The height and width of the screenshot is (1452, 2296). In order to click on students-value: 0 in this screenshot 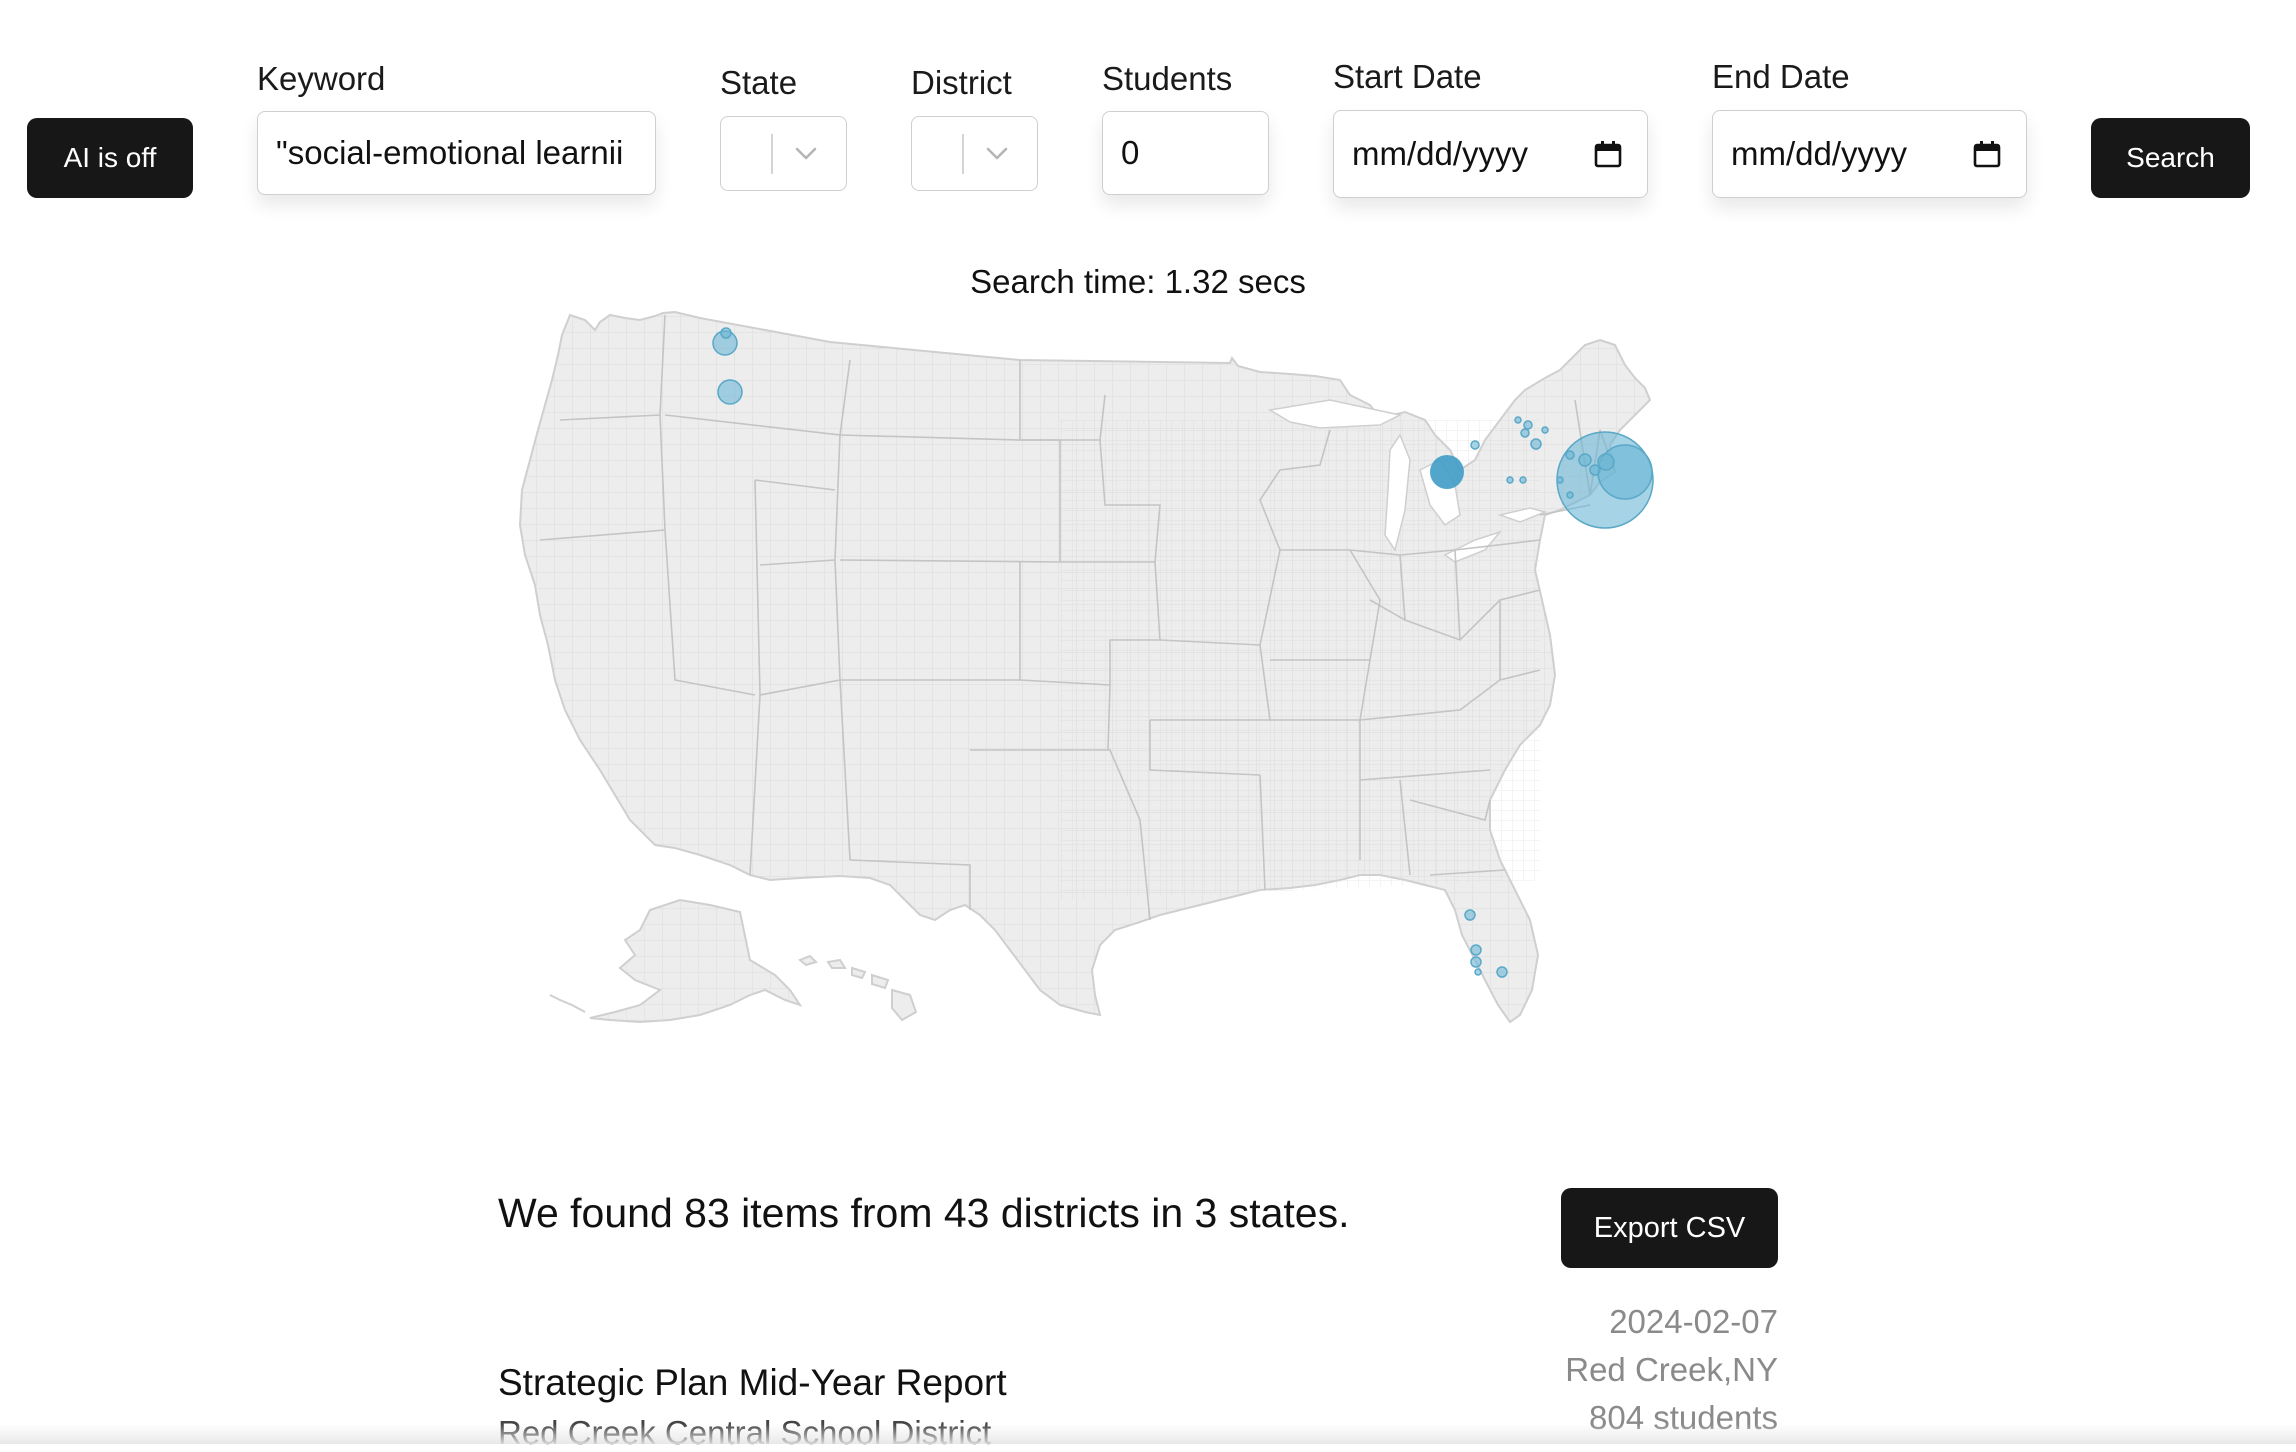, I will do `click(1130, 153)`.